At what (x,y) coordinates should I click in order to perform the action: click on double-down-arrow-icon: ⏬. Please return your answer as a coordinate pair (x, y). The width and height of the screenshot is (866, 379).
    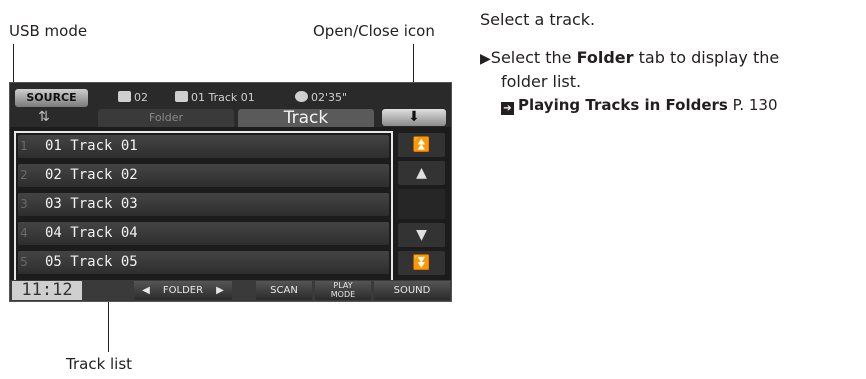
    Looking at the image, I should click on (421, 263).